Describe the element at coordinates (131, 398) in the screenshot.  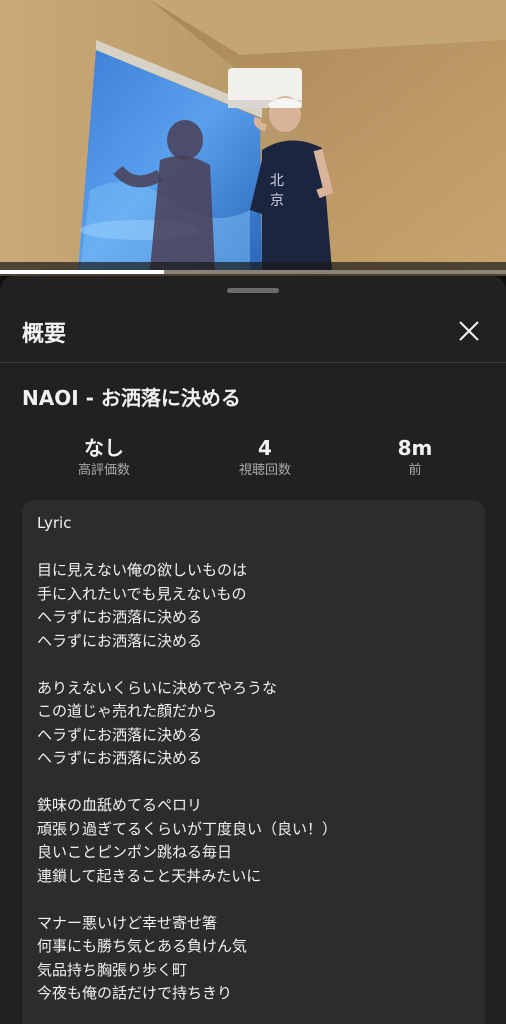
I see `video-title: NAOI - お洒落に決める` at that location.